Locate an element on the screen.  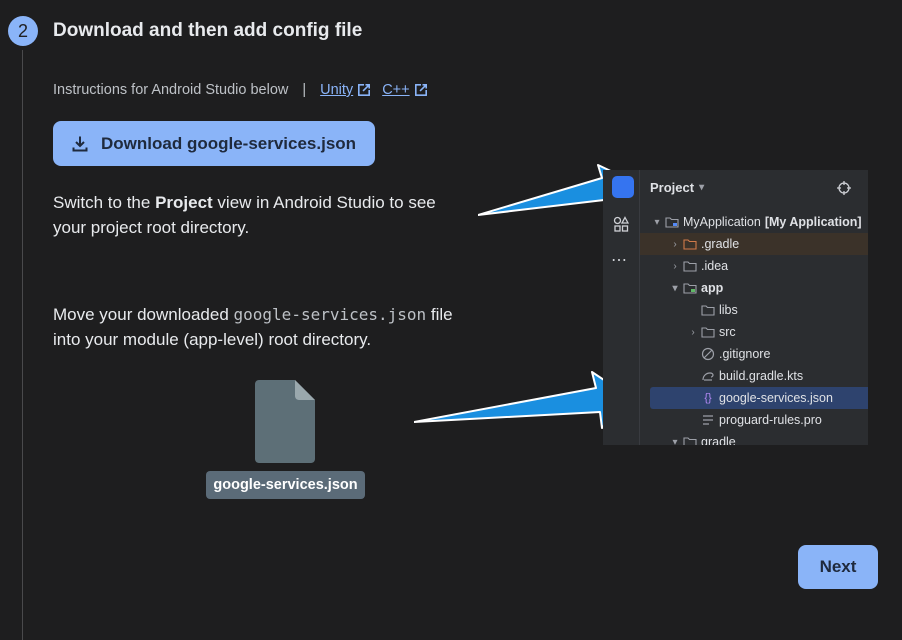
tree-item-idea: › .idea is located at coordinates (701, 266).